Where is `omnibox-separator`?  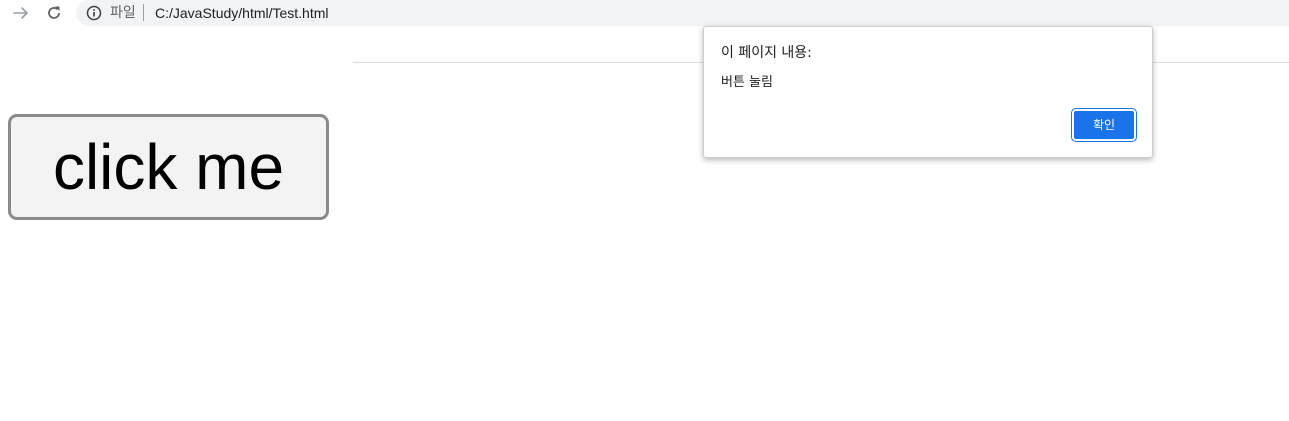
omnibox-separator is located at coordinates (143, 12).